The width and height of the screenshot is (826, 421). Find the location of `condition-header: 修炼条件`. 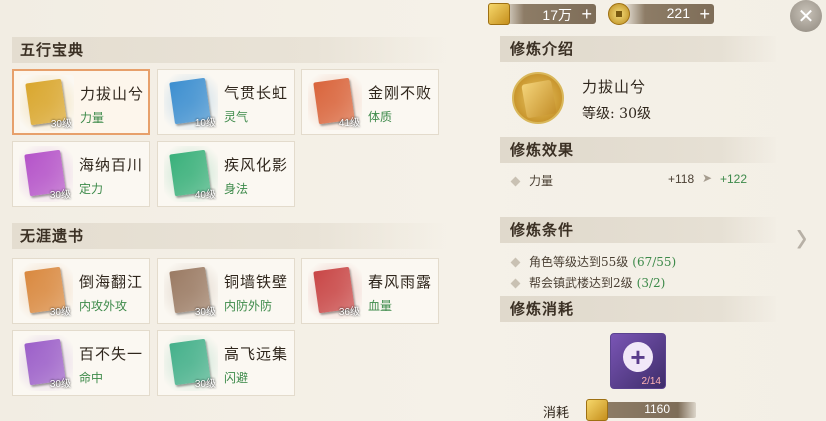

condition-header: 修炼条件 is located at coordinates (638, 230).